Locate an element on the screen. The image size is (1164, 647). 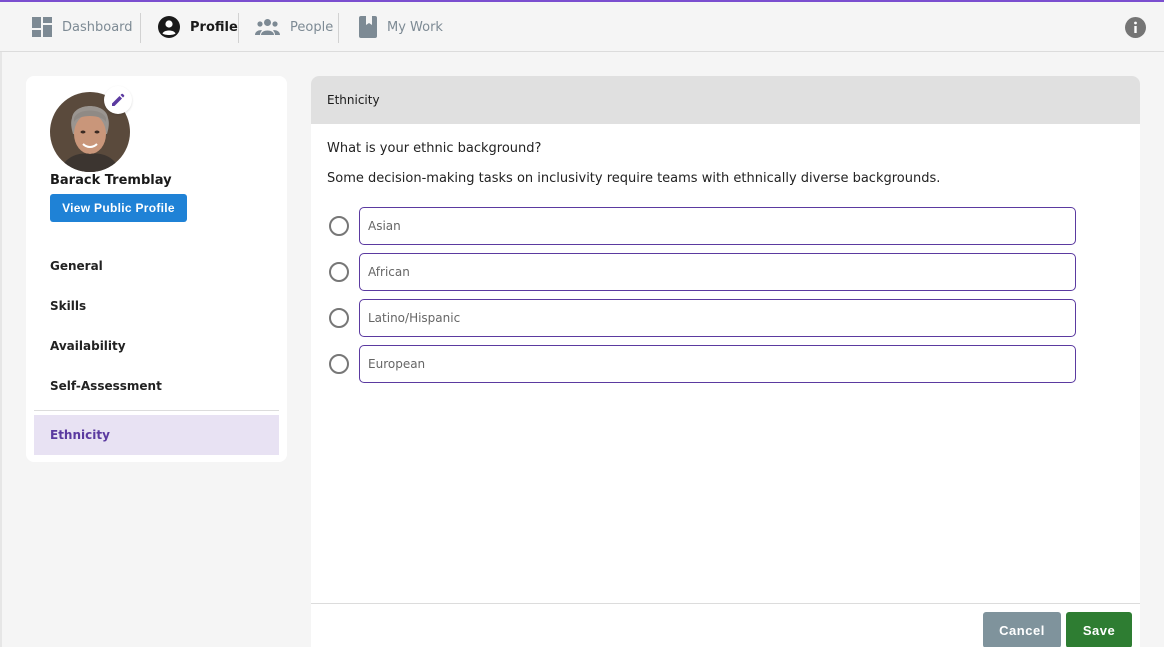
nav-my-work-label: My Work is located at coordinates (415, 27).